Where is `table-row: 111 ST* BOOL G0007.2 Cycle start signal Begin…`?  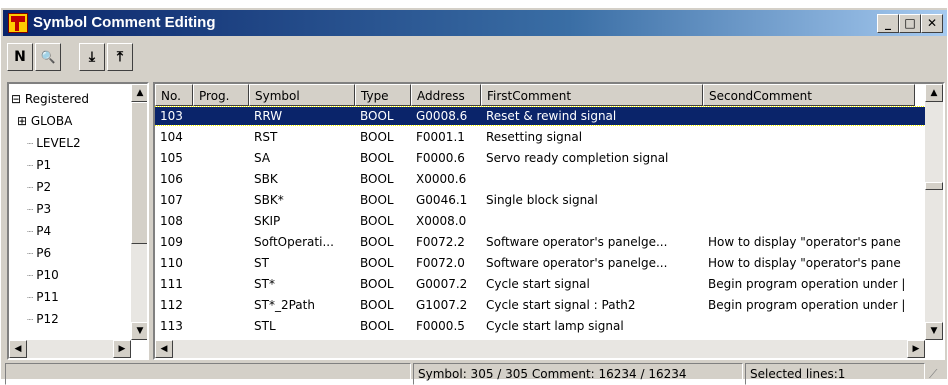
table-row: 111 ST* BOOL G0007.2 Cycle start signal Begin… is located at coordinates (541, 284).